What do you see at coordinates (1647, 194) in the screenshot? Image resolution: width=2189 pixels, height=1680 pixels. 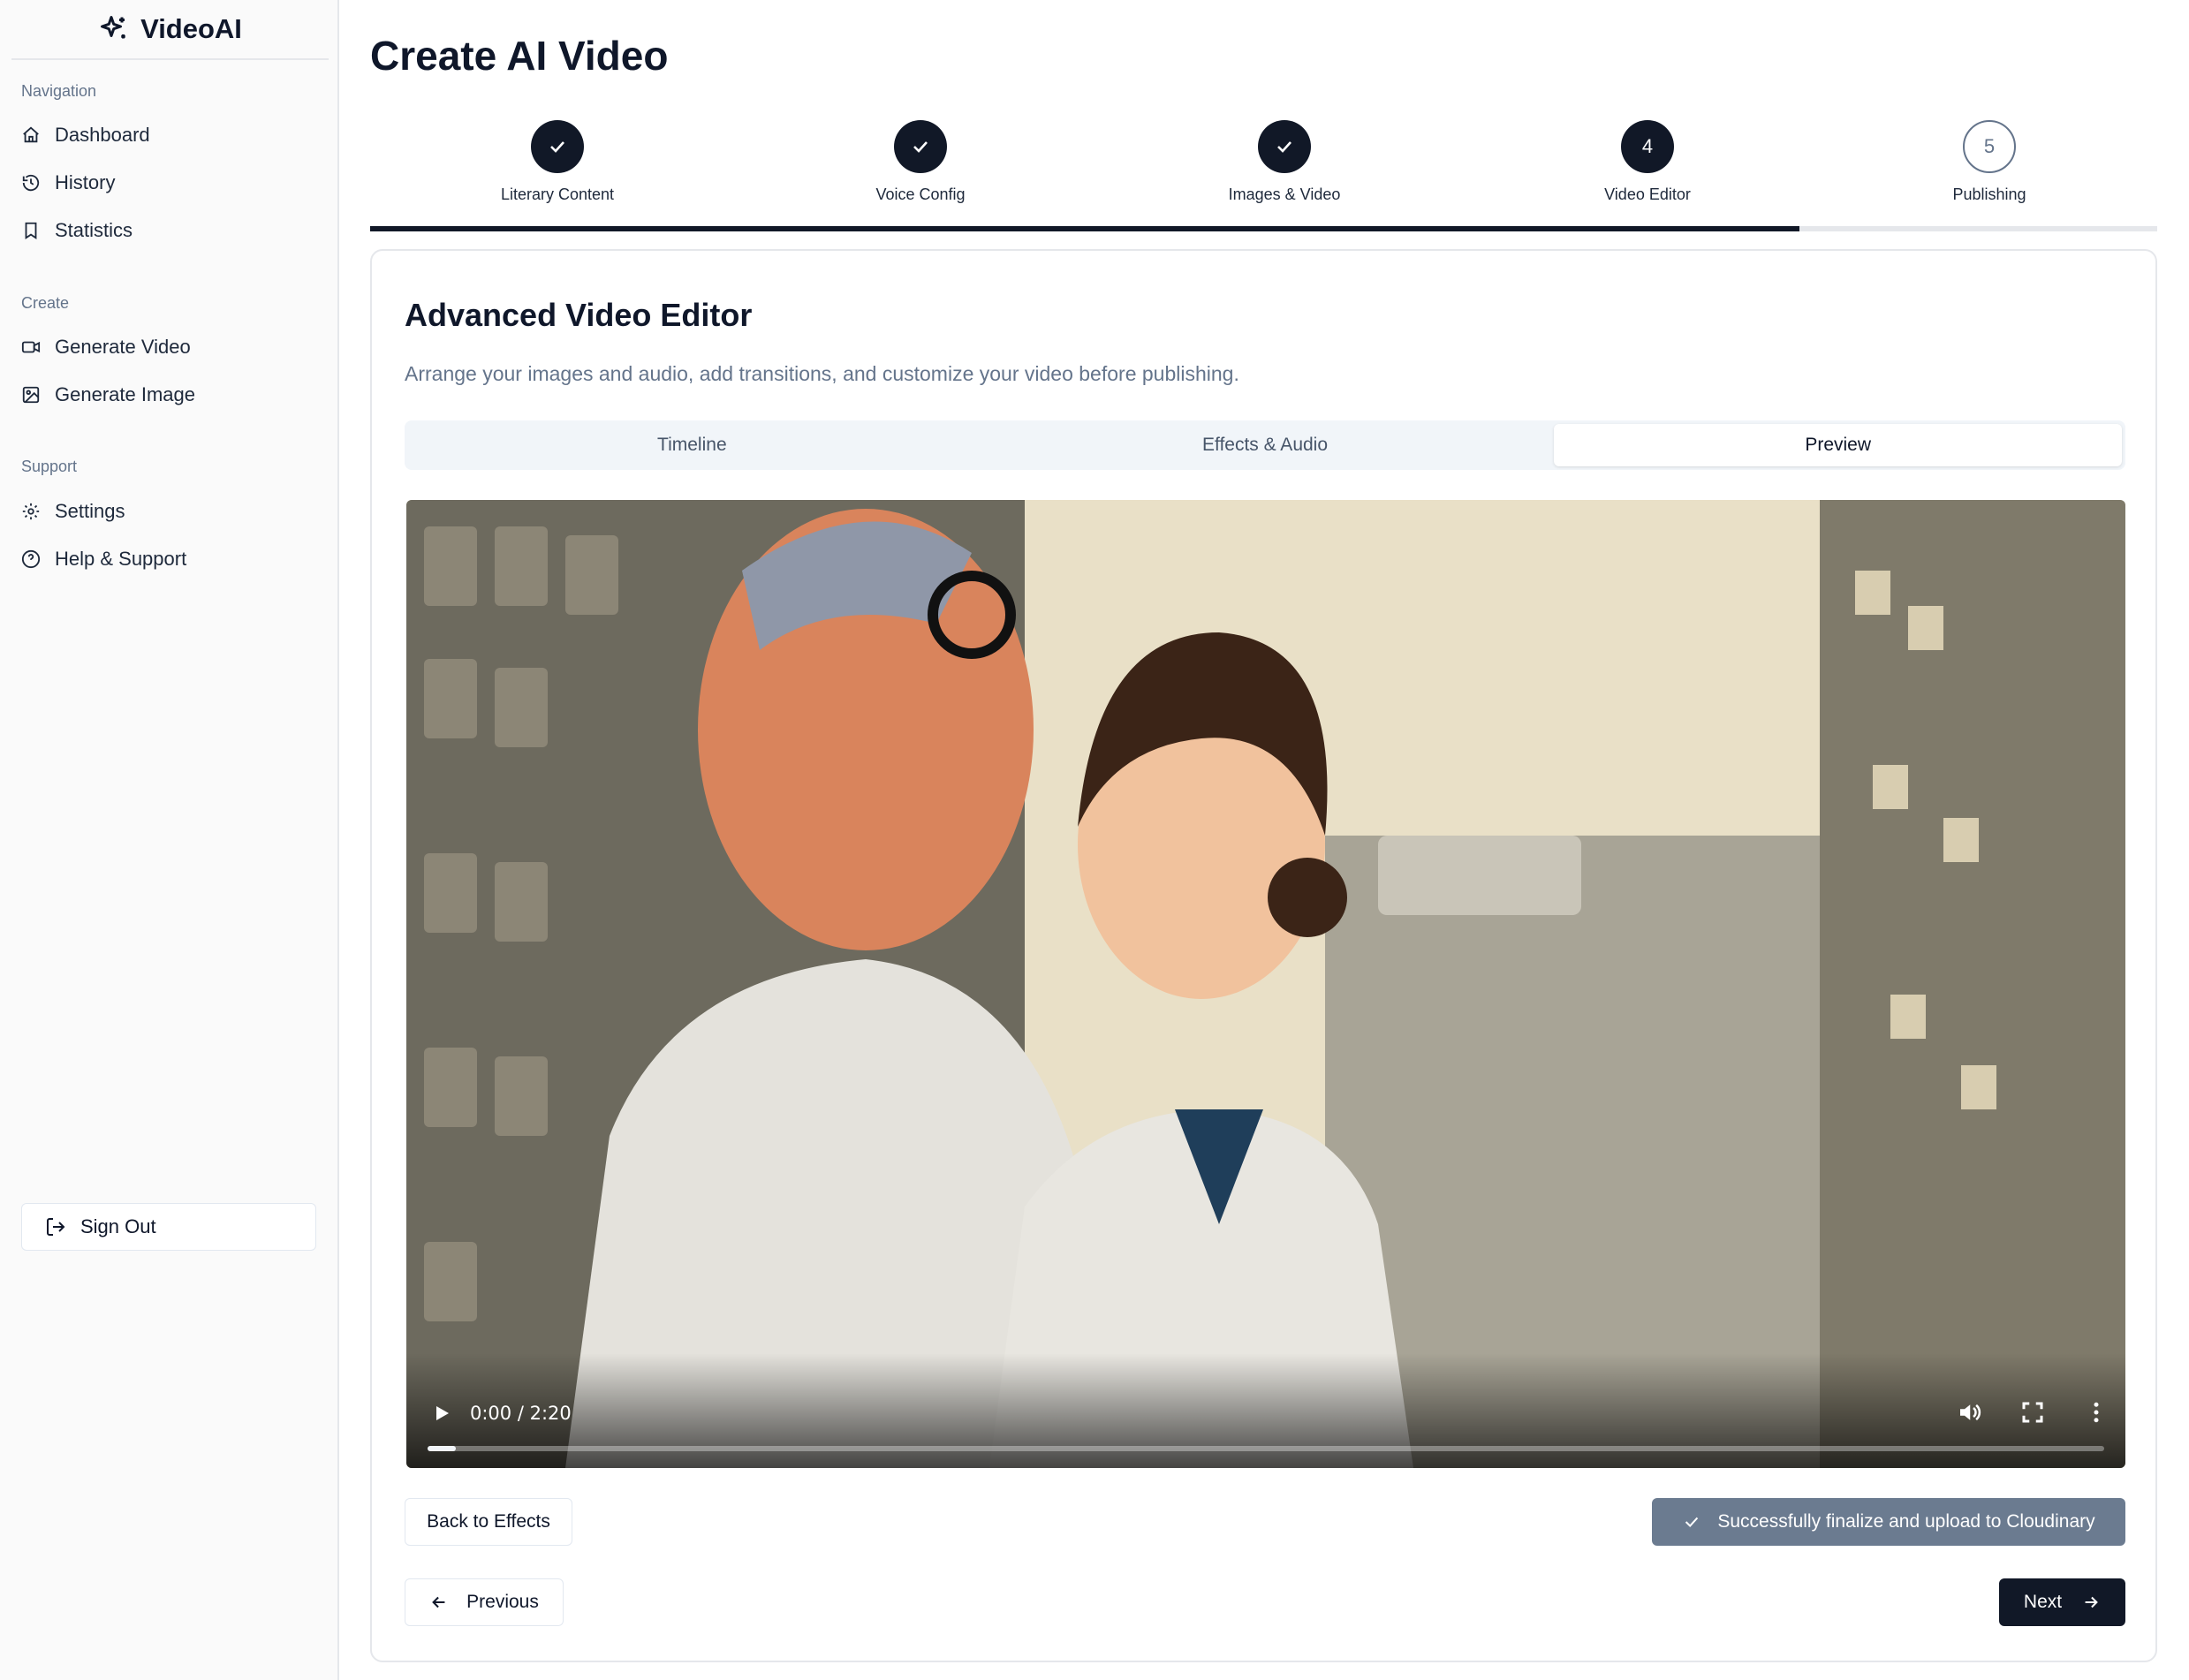 I see `step-label: Video Editor` at bounding box center [1647, 194].